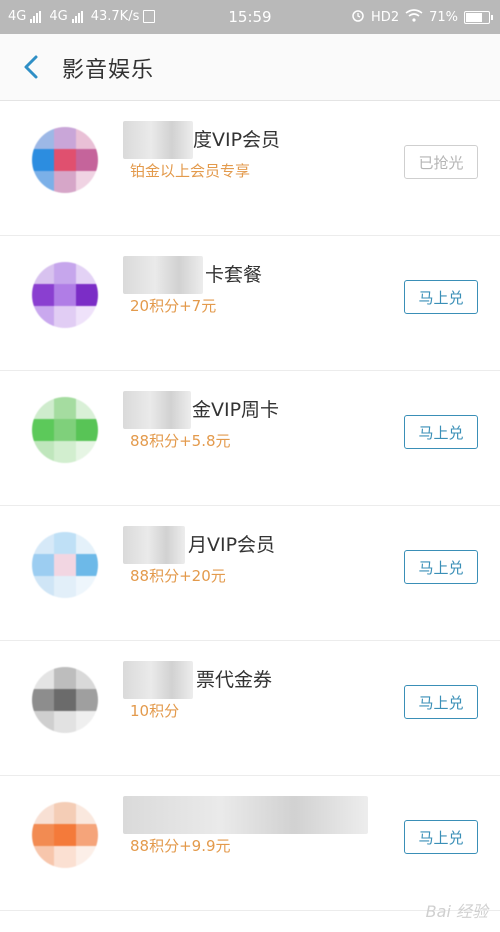  Describe the element at coordinates (250, 843) in the screenshot. I see `list-item: 88积分+9.9元 马上兑` at that location.